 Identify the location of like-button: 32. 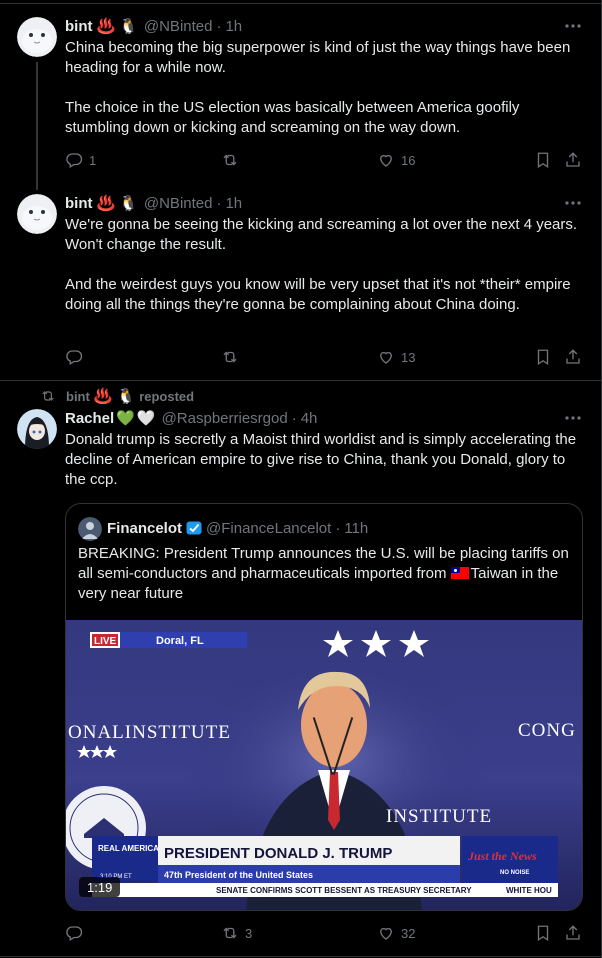
(396, 933).